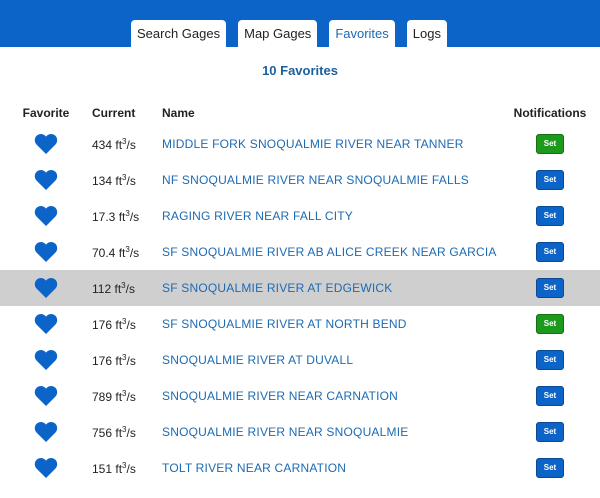 The width and height of the screenshot is (600, 498). I want to click on gage-name-link: TOLT RIVER NEAR CARNATION, so click(254, 468).